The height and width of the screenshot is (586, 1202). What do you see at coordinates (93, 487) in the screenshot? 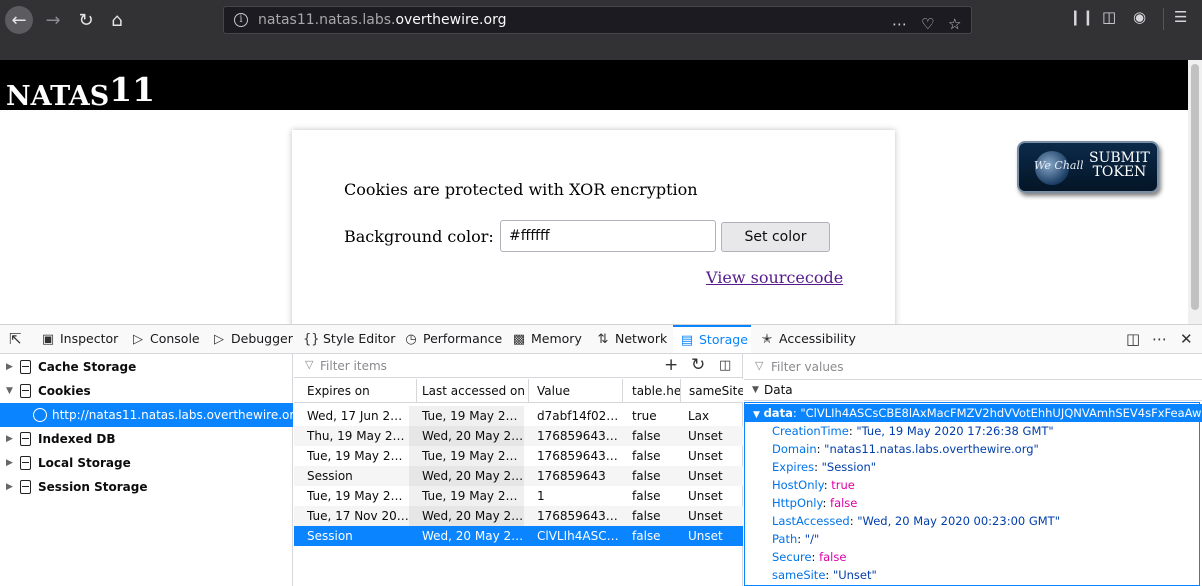
I see `tree-label: Session Storage` at bounding box center [93, 487].